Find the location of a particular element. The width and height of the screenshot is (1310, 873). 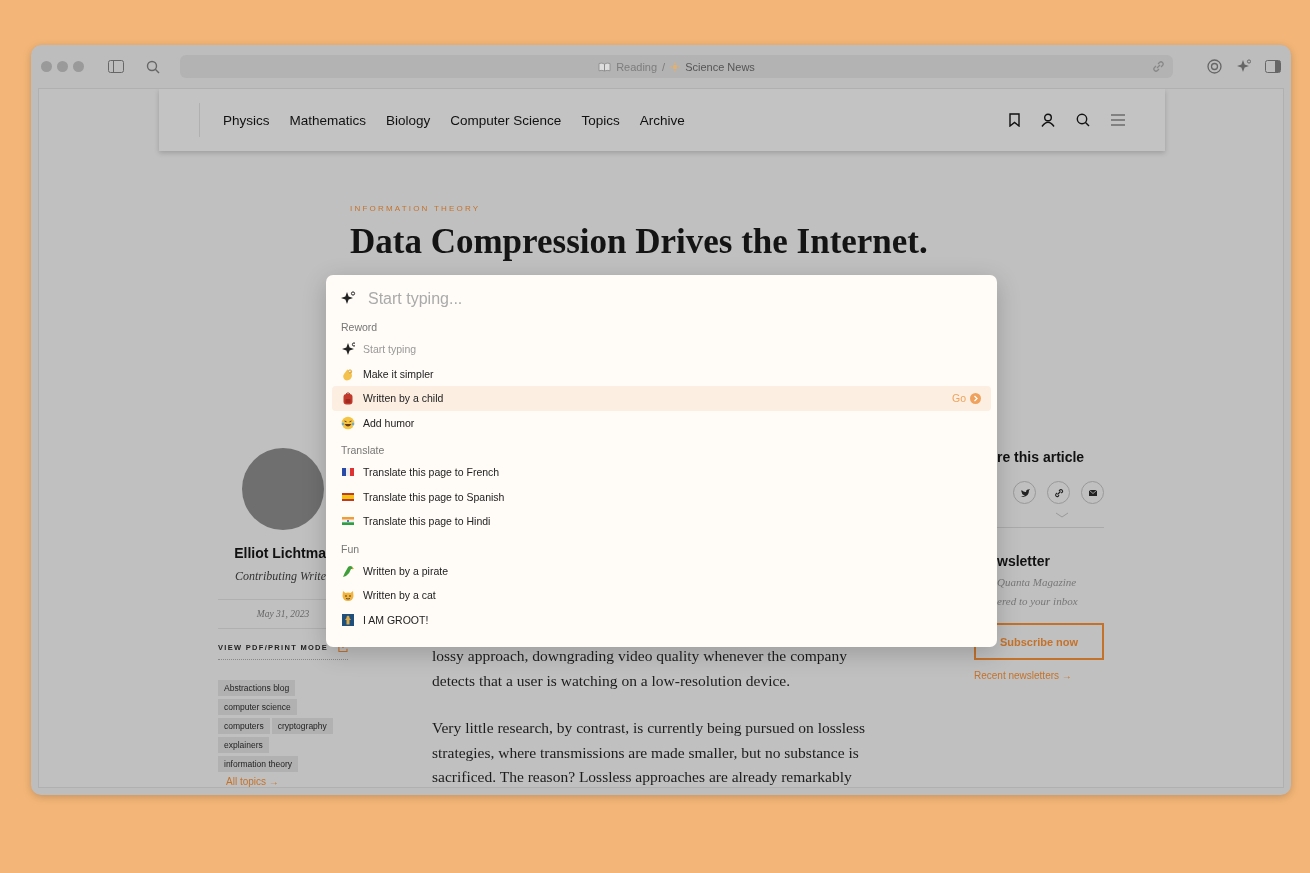

nav-link: Topics is located at coordinates (600, 120).